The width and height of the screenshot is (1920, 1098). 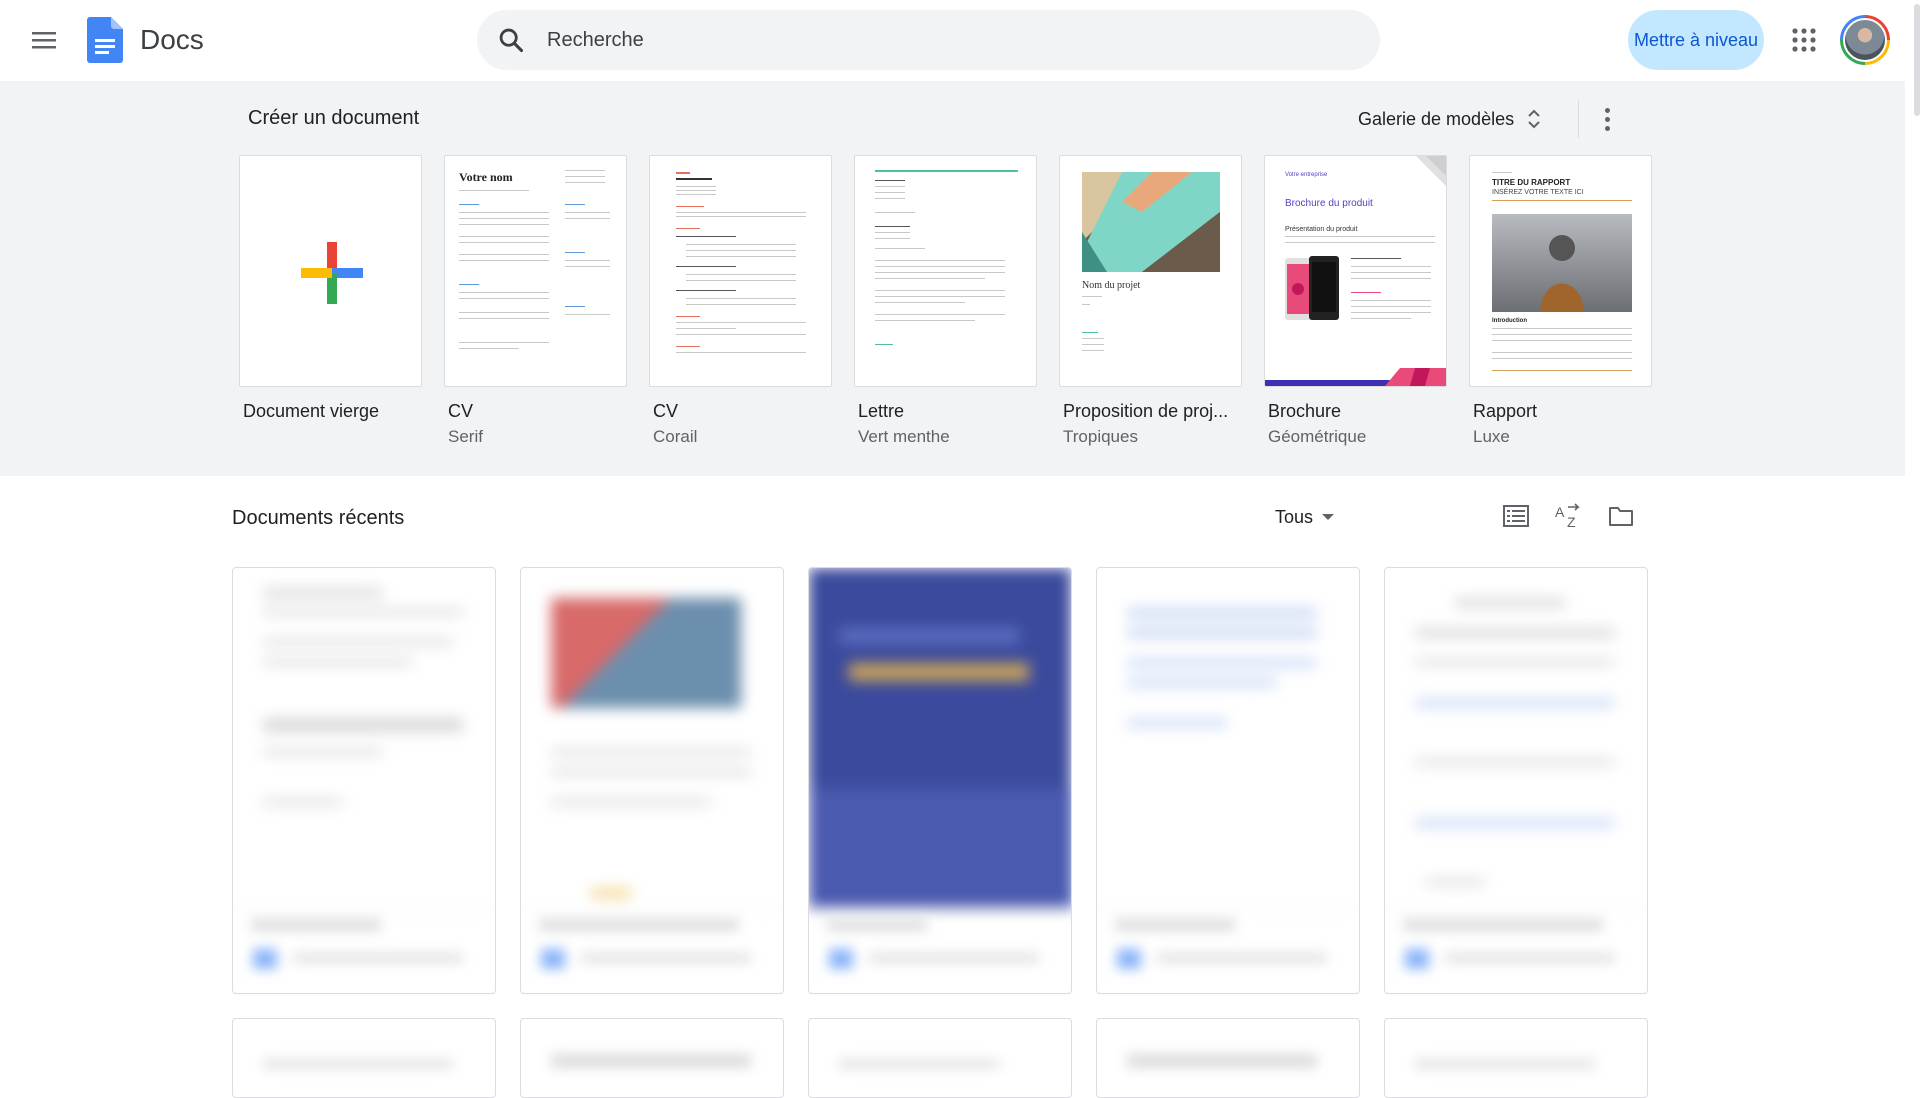 What do you see at coordinates (1436, 118) in the screenshot?
I see `gallery-label: Galerie de modèles` at bounding box center [1436, 118].